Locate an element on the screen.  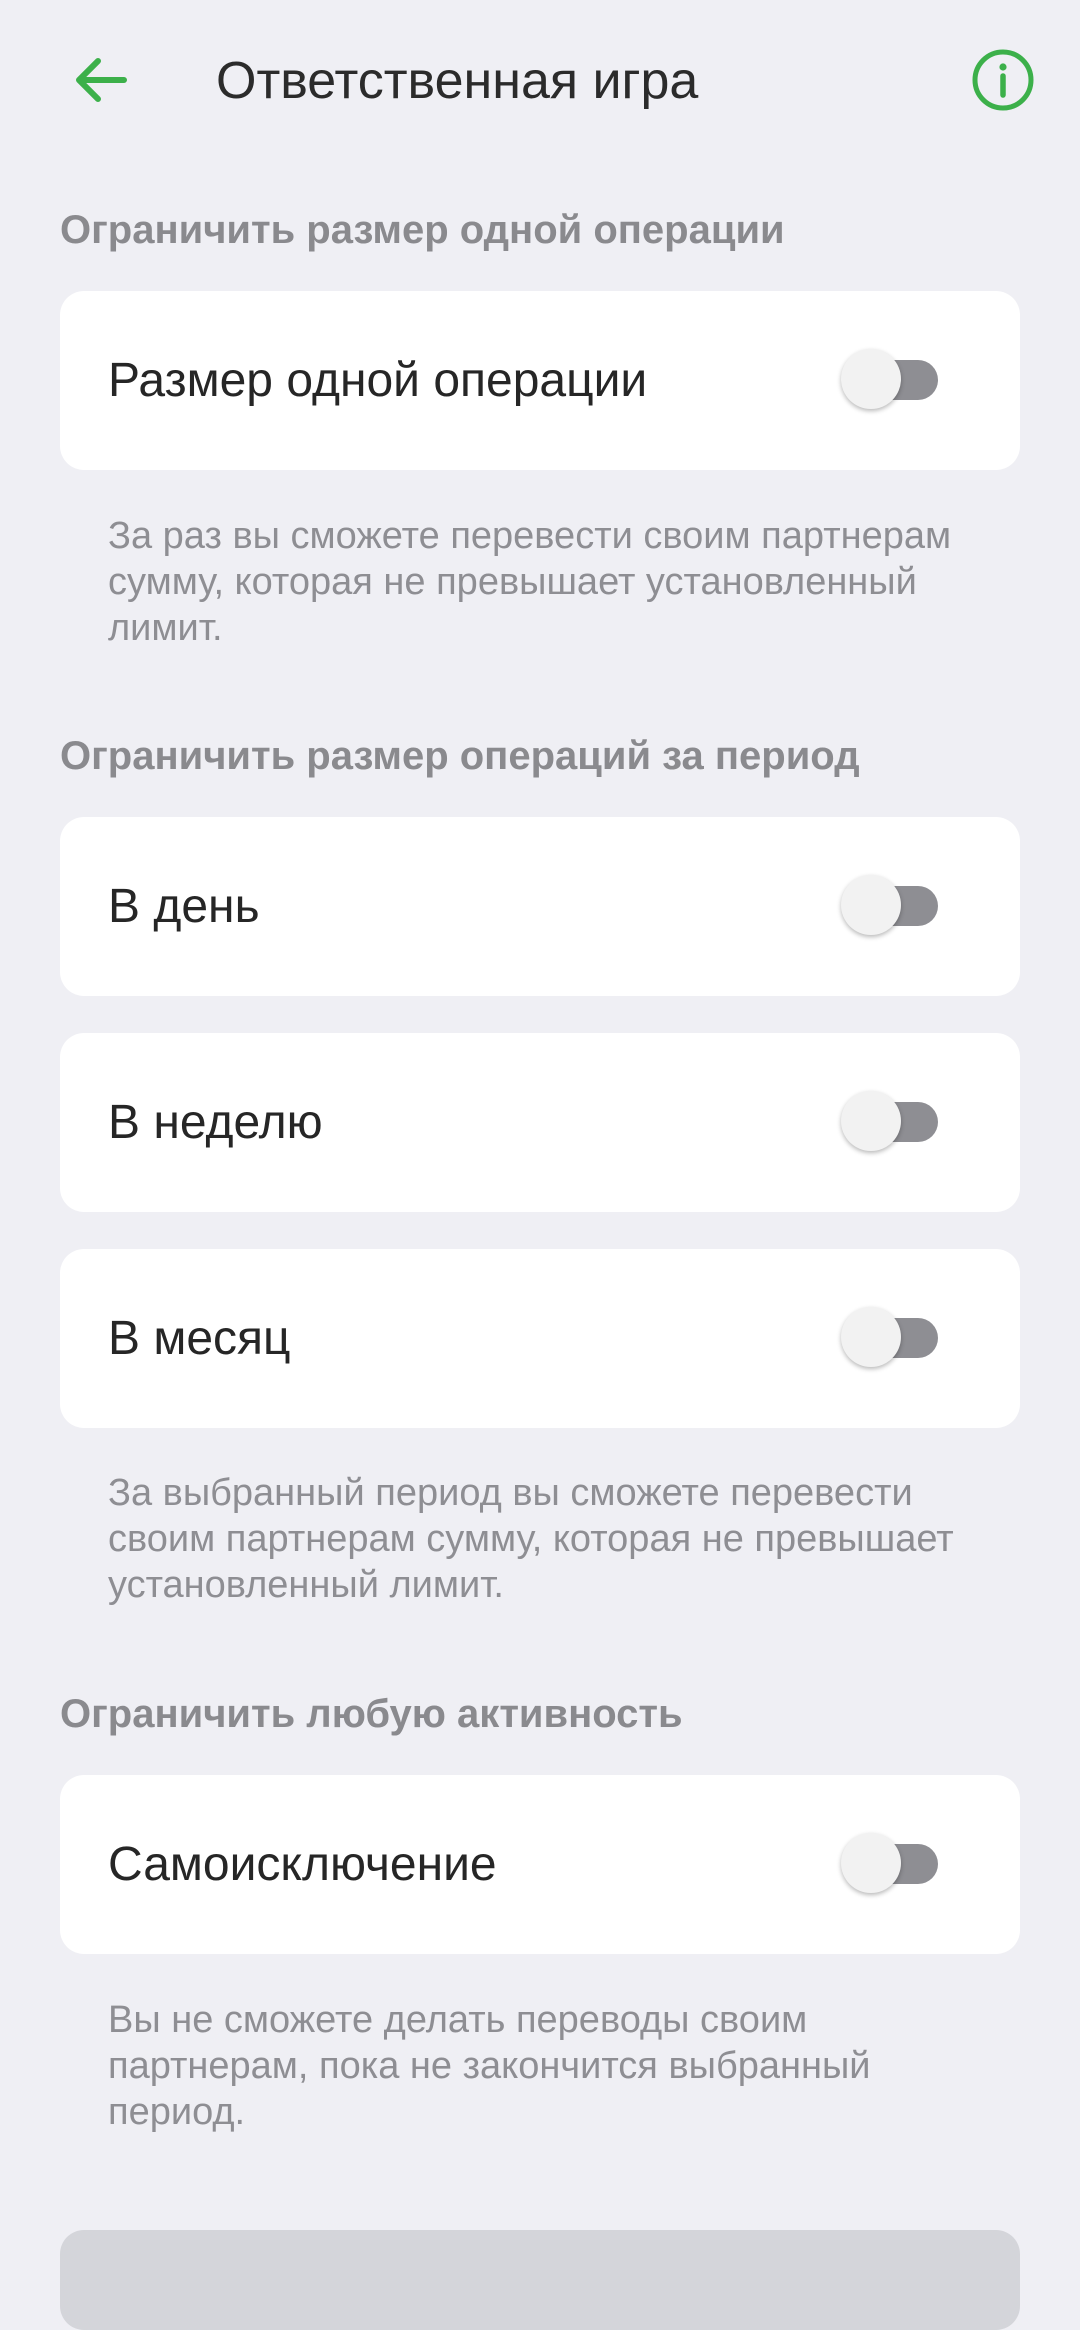
month-limit-toggle is located at coordinates (890, 1338).